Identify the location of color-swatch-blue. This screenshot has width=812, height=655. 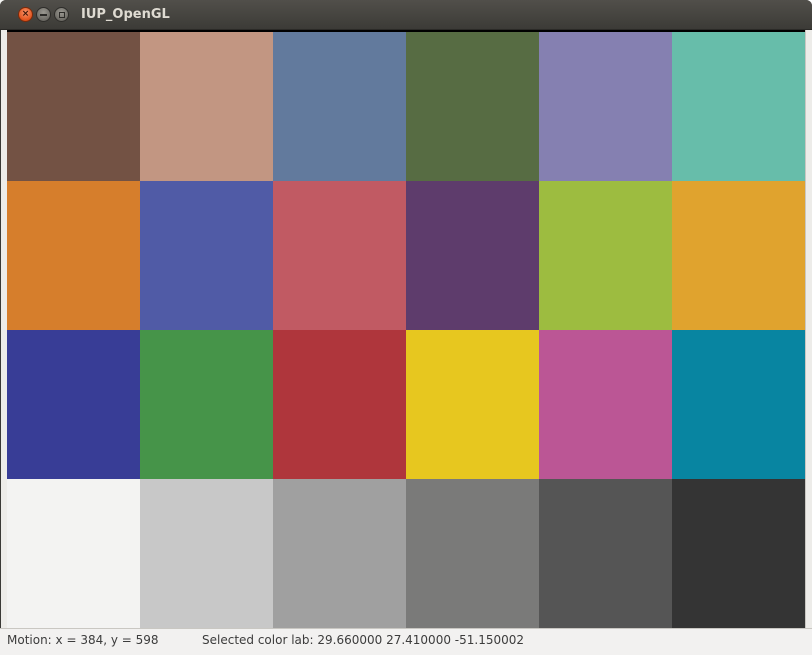
(73, 404).